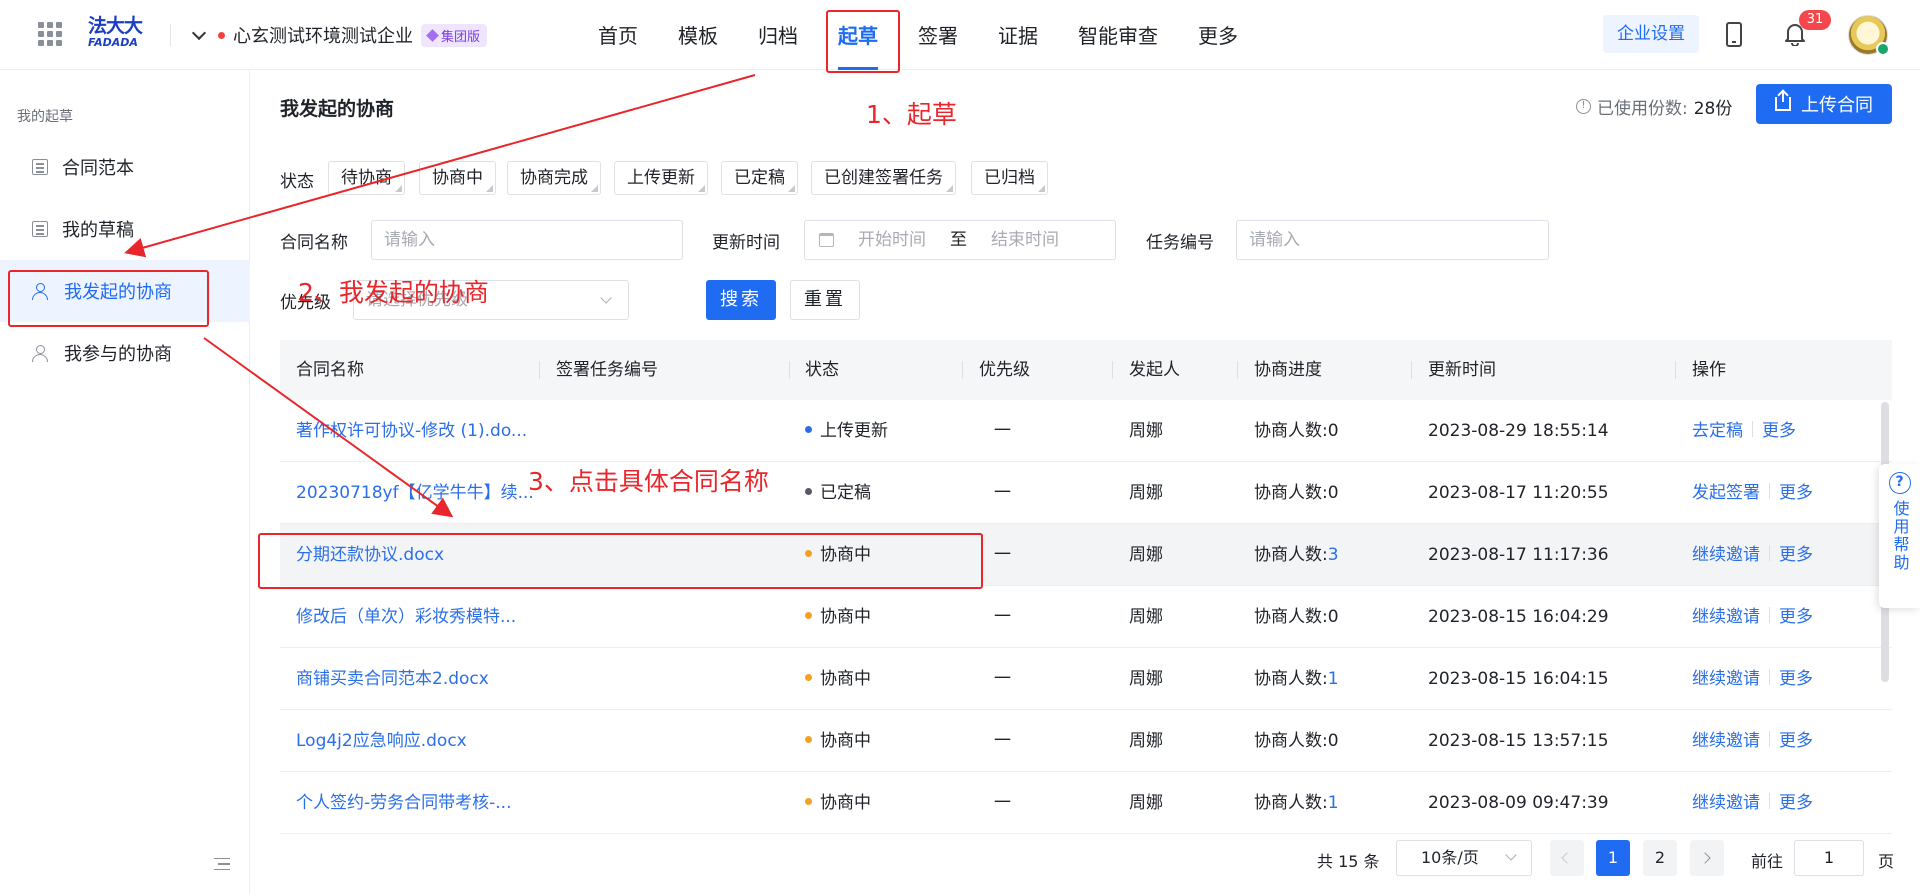 This screenshot has height=894, width=1920. Describe the element at coordinates (120, 34) in the screenshot. I see `logo: 法大大 FADADA` at that location.